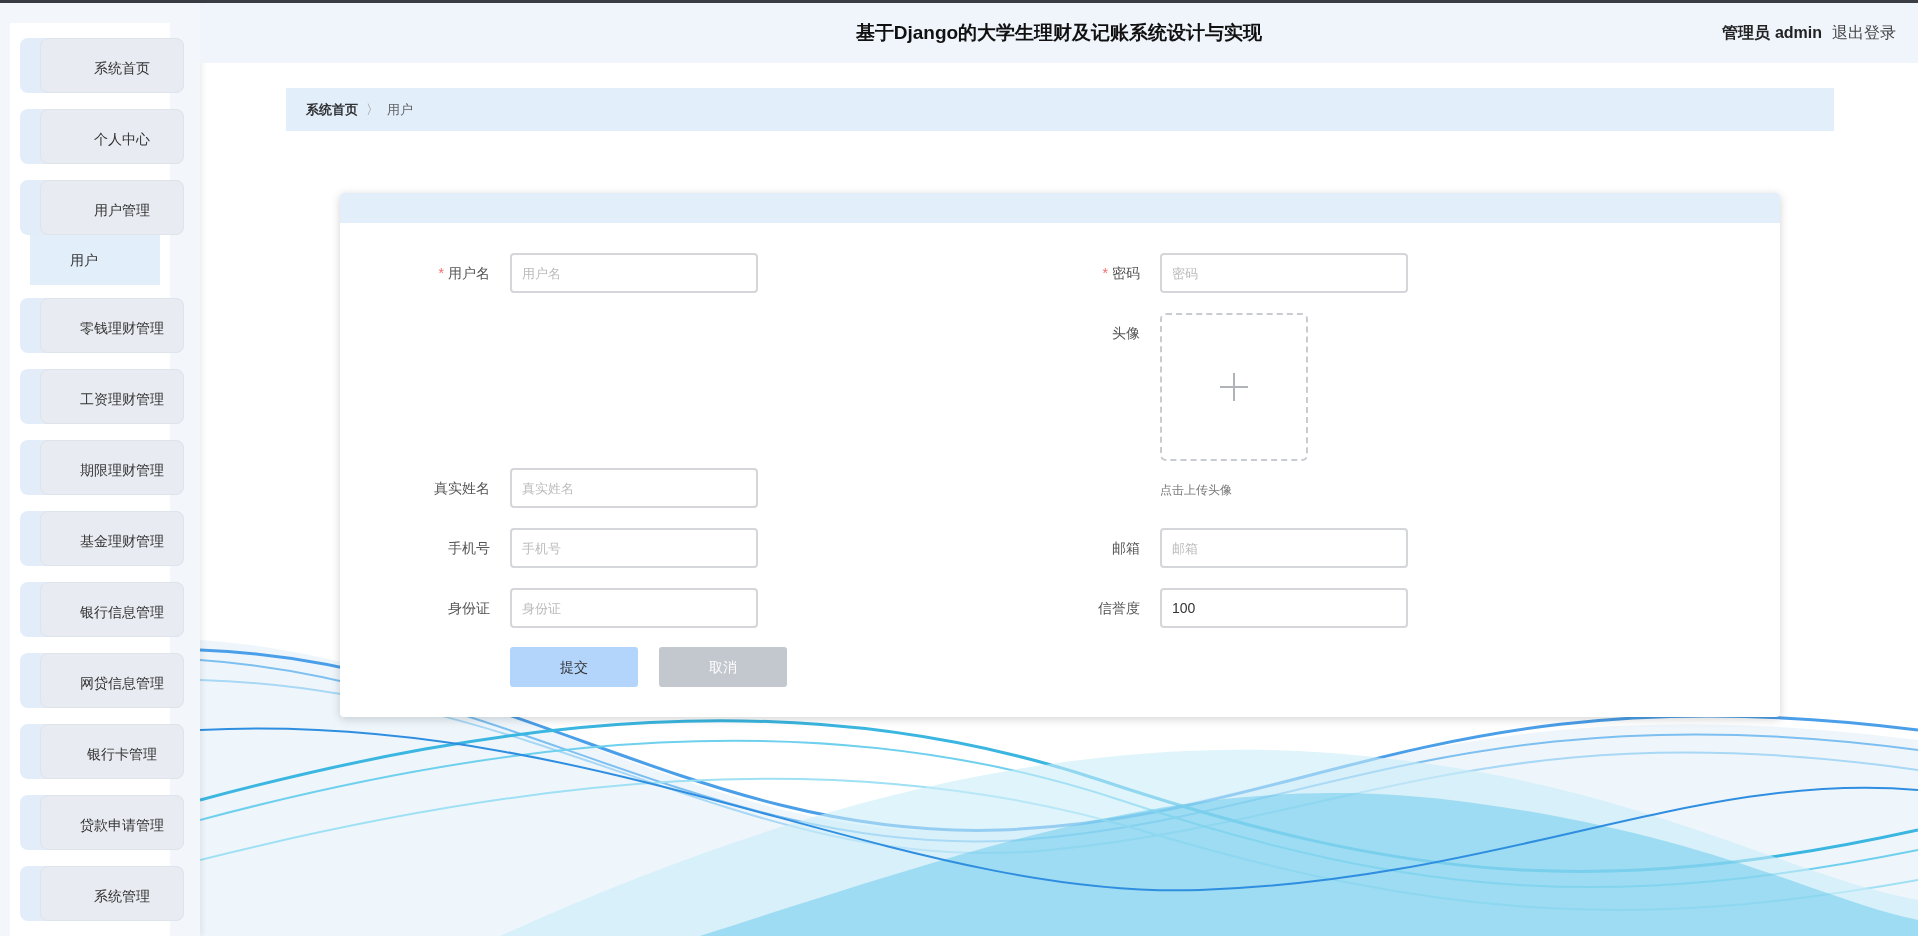  What do you see at coordinates (102, 207) in the screenshot?
I see `menu-item: 用户管理` at bounding box center [102, 207].